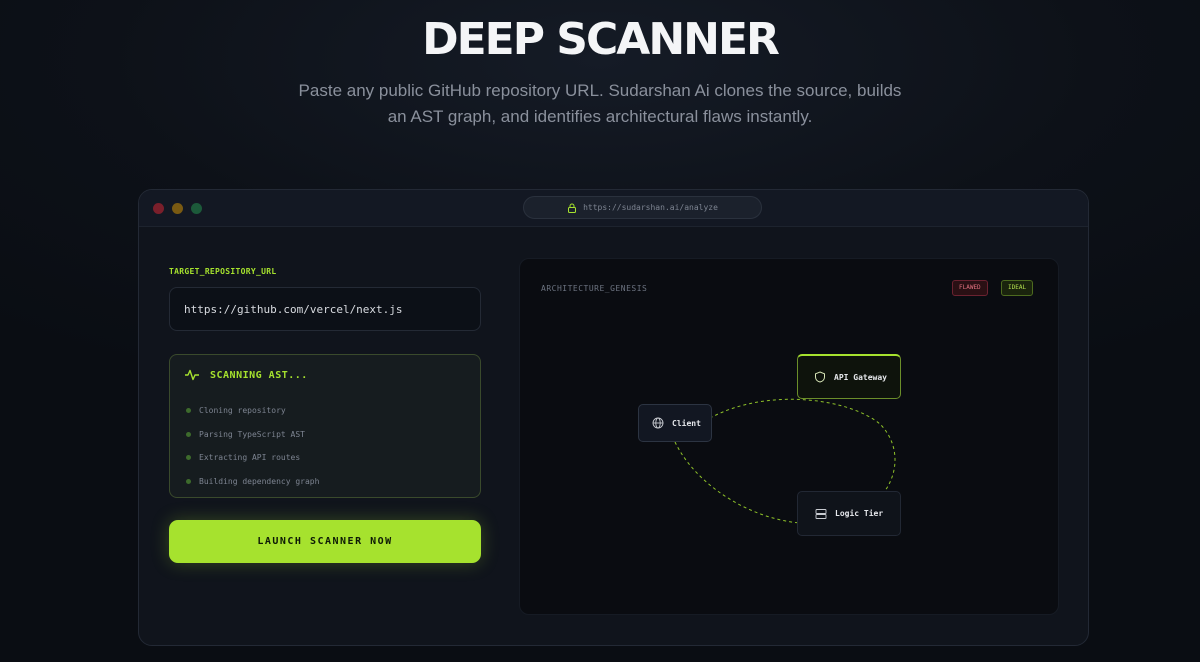 The image size is (1200, 662). I want to click on step-label: Extracting API routes, so click(250, 458).